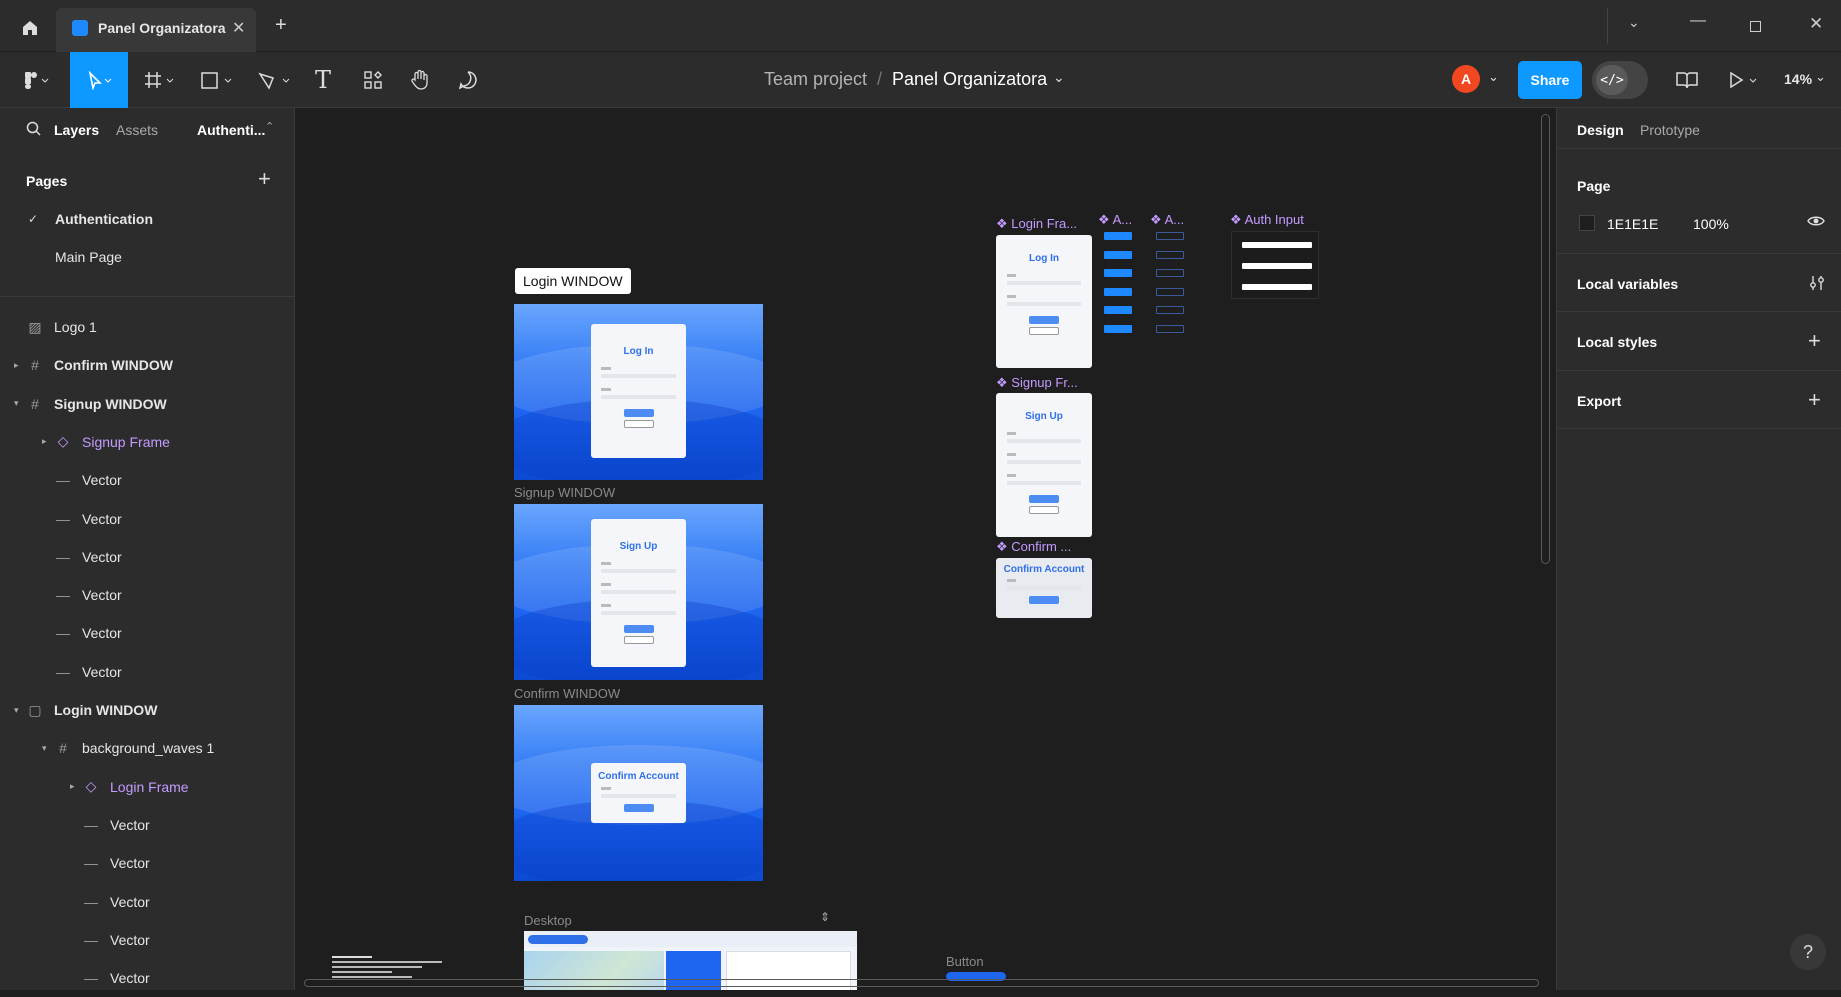  I want to click on tab-design: Design, so click(1600, 130).